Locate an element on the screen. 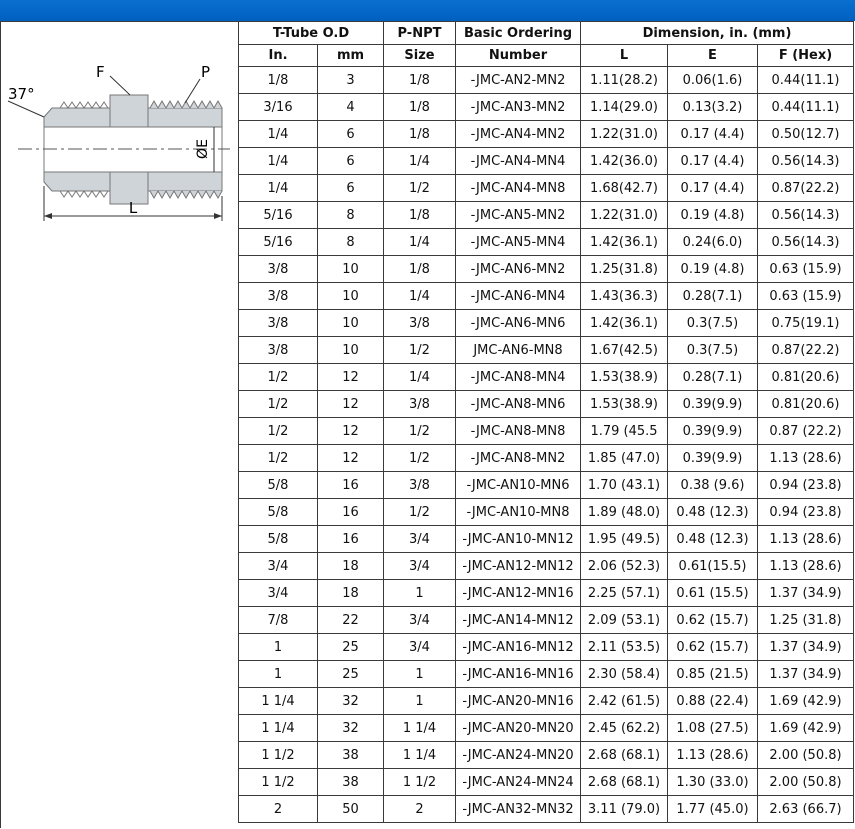 Image resolution: width=855 pixels, height=829 pixels. cell-tube-in: 3/16 is located at coordinates (278, 107).